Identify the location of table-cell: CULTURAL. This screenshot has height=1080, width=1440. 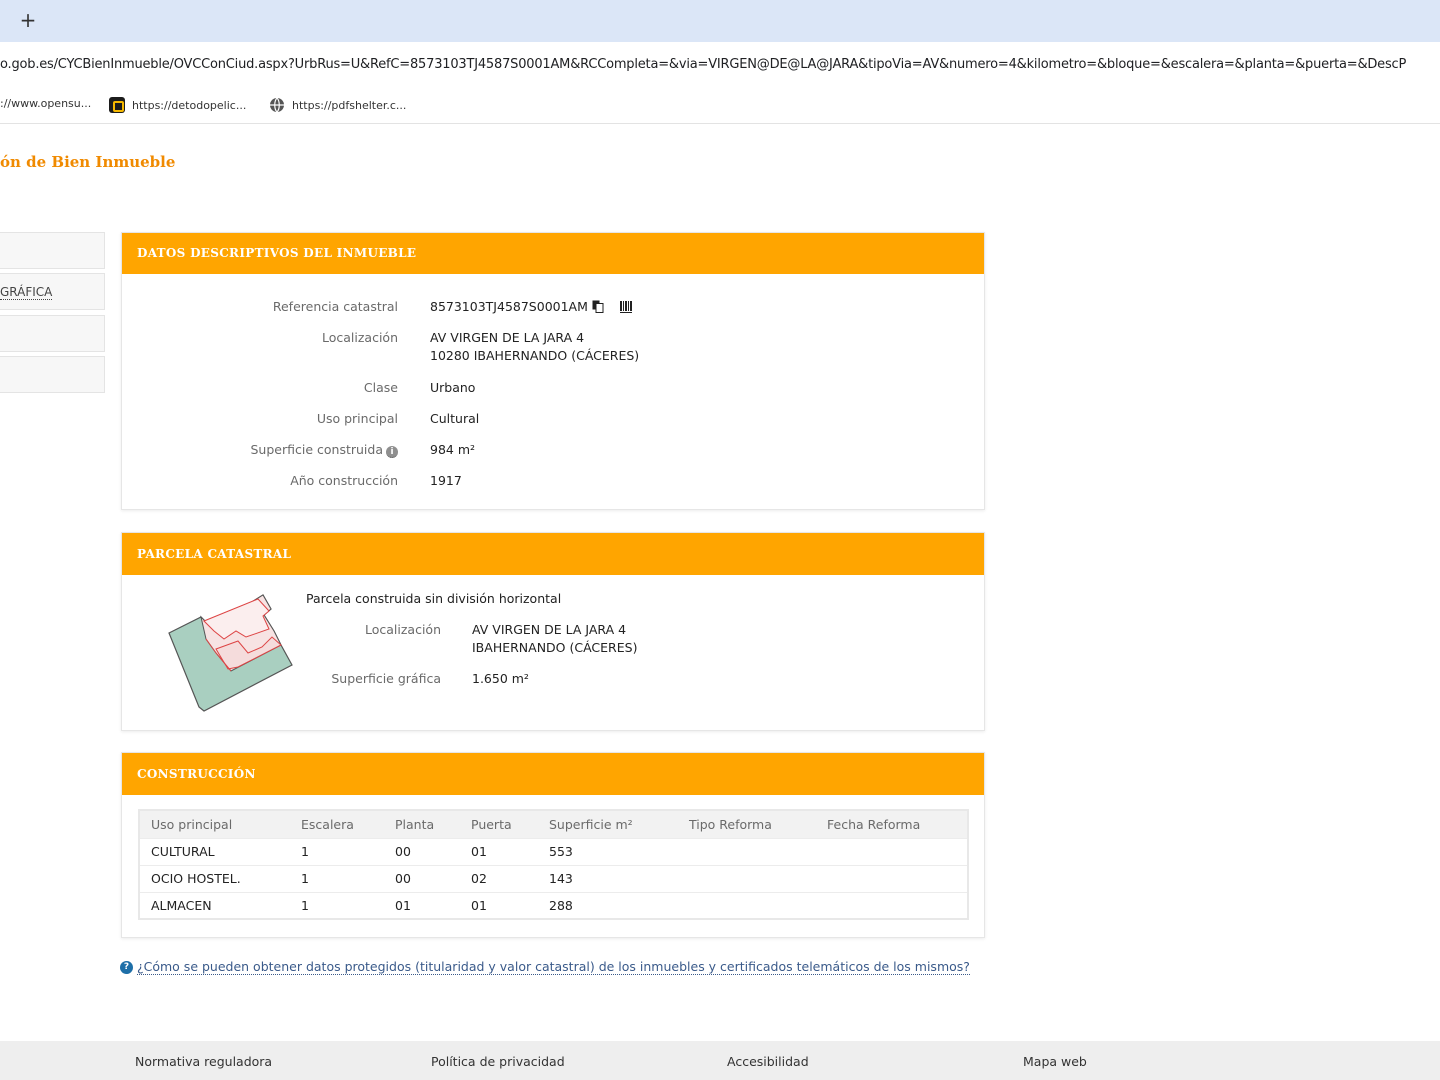
(214, 851).